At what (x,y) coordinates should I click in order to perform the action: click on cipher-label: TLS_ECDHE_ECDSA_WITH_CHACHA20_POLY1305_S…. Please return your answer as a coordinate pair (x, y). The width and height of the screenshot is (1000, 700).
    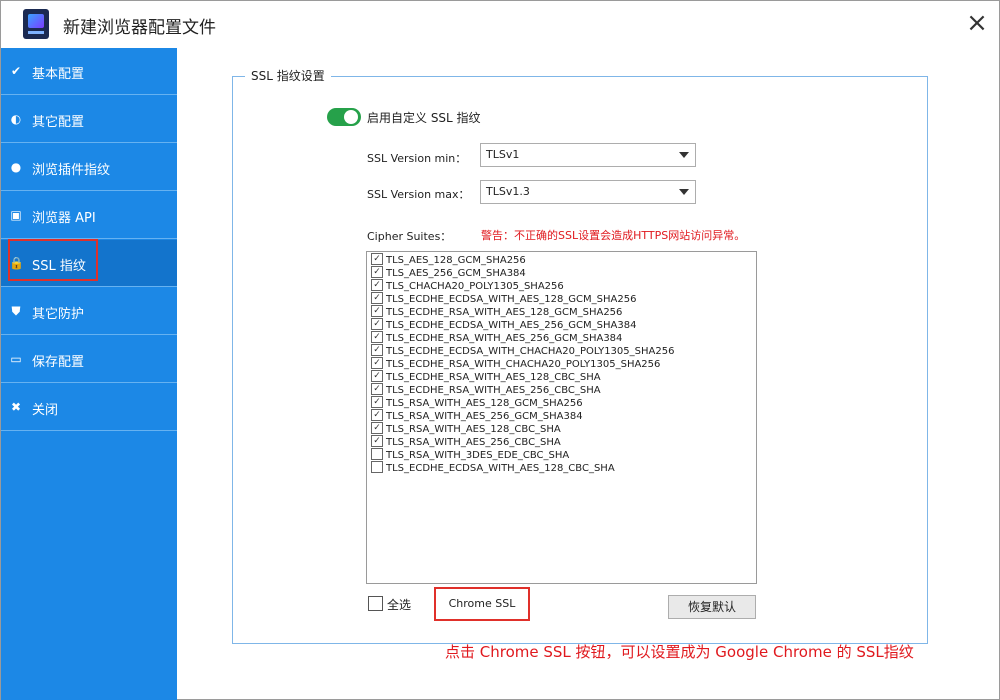
    Looking at the image, I should click on (530, 351).